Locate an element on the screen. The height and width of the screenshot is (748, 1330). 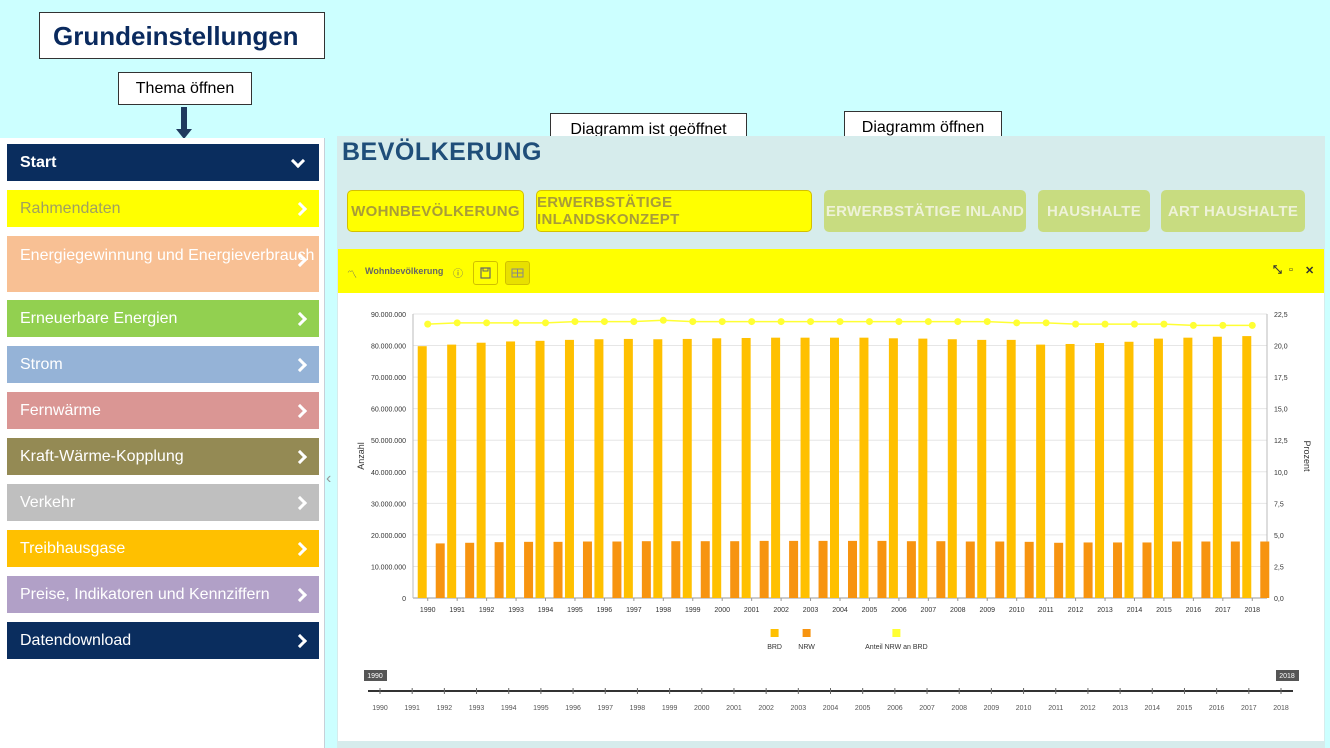
sidebar-item-strom: Strom is located at coordinates (163, 364).